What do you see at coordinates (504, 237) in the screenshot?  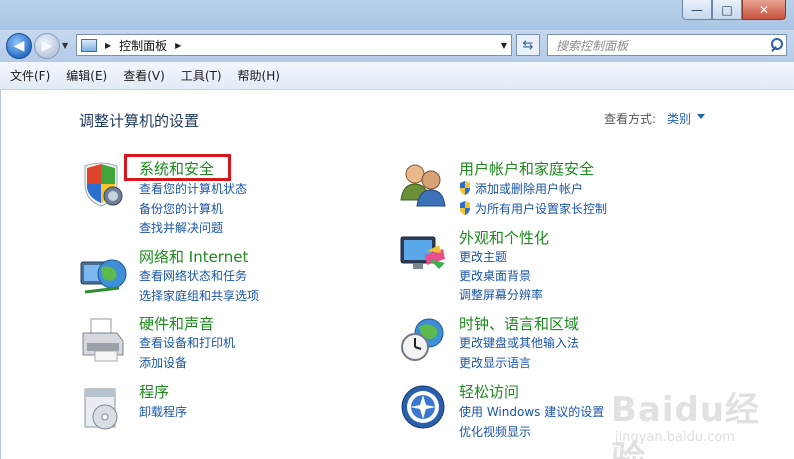 I see `category-title: 外观和个性化` at bounding box center [504, 237].